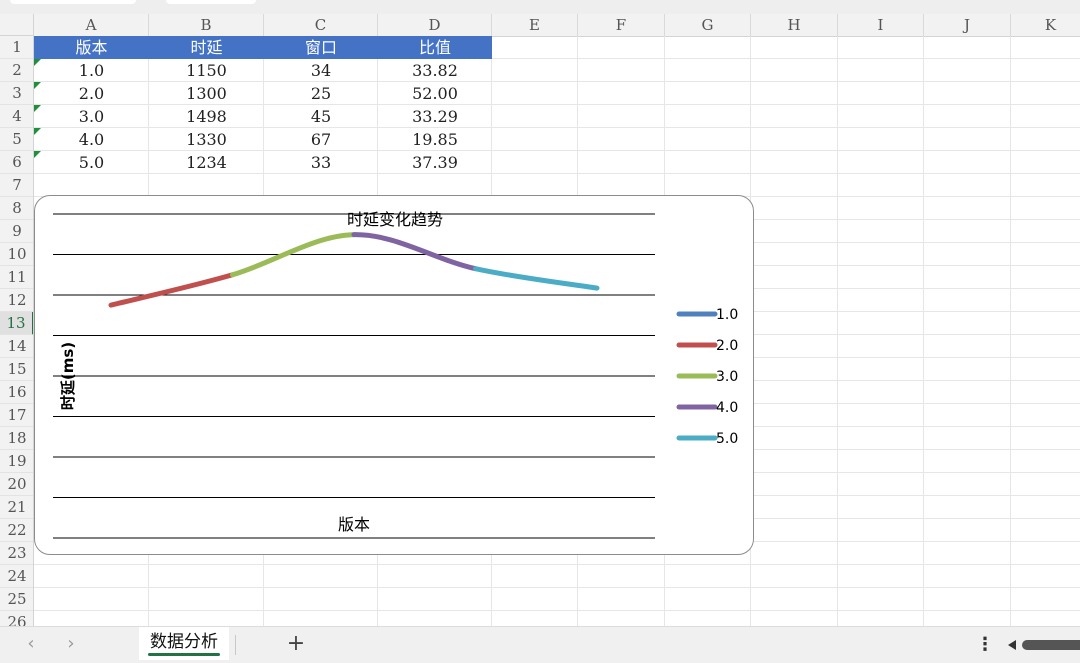 This screenshot has height=663, width=1080. I want to click on row-header-24: 24, so click(16, 576).